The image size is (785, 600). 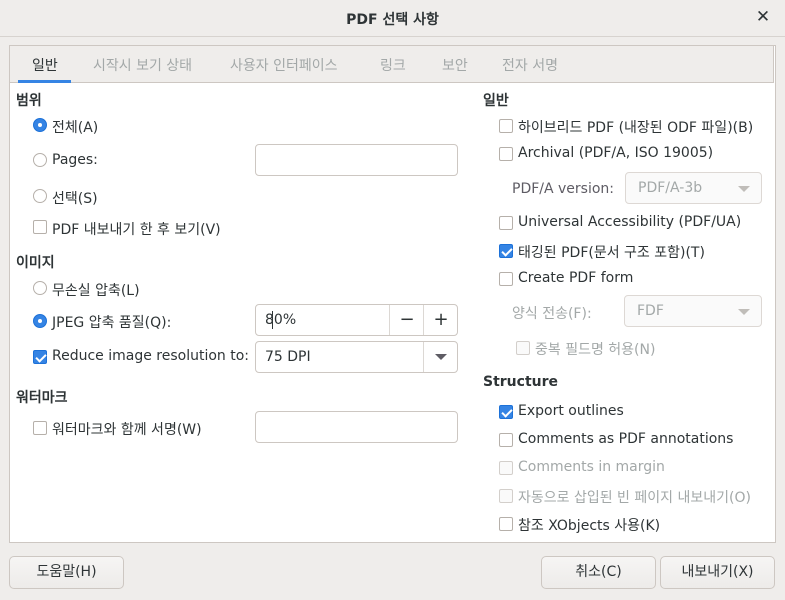 I want to click on range-selection-radio, so click(x=40, y=196).